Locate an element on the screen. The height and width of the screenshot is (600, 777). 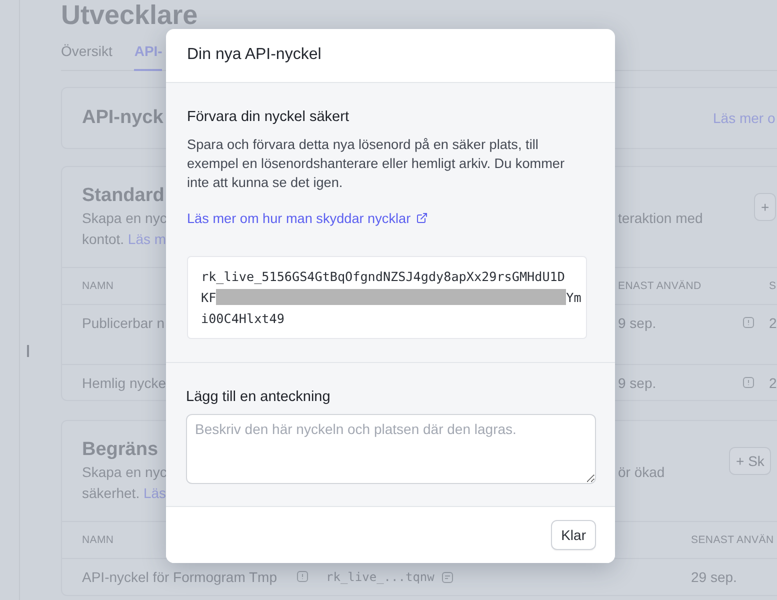
api-key-text: i00C4Hlxt49 is located at coordinates (242, 318).